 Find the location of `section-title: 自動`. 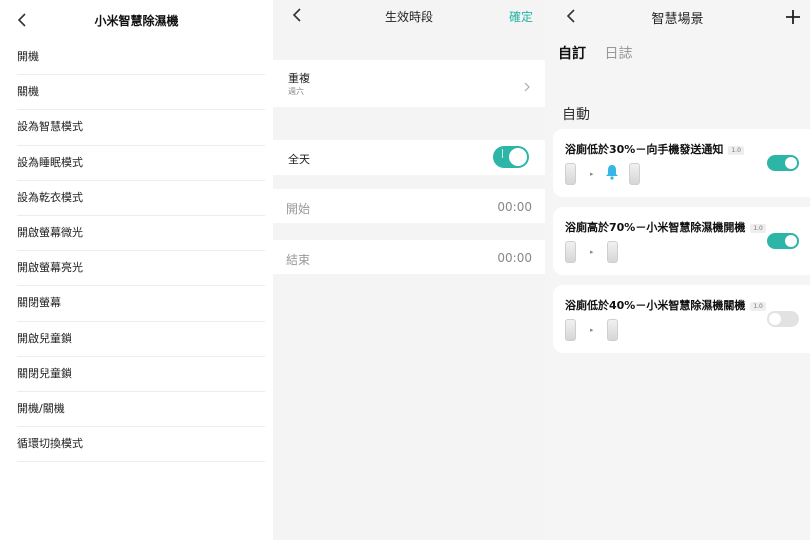

section-title: 自動 is located at coordinates (576, 115).